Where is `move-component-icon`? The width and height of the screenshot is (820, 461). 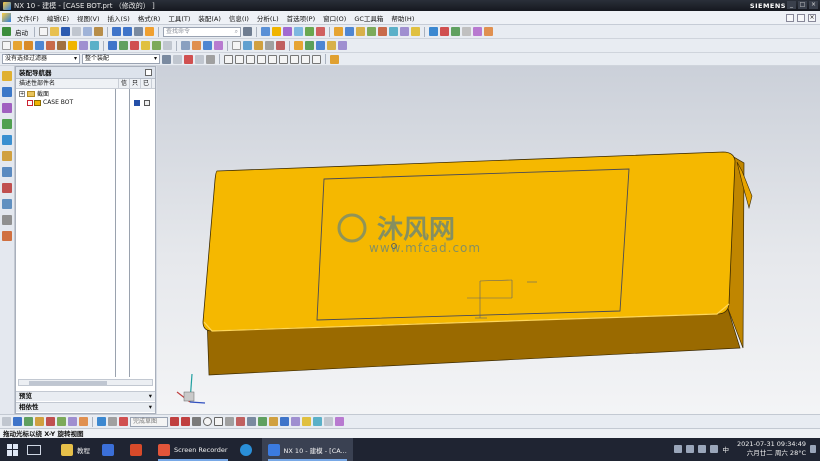 move-component-icon is located at coordinates (320, 45).